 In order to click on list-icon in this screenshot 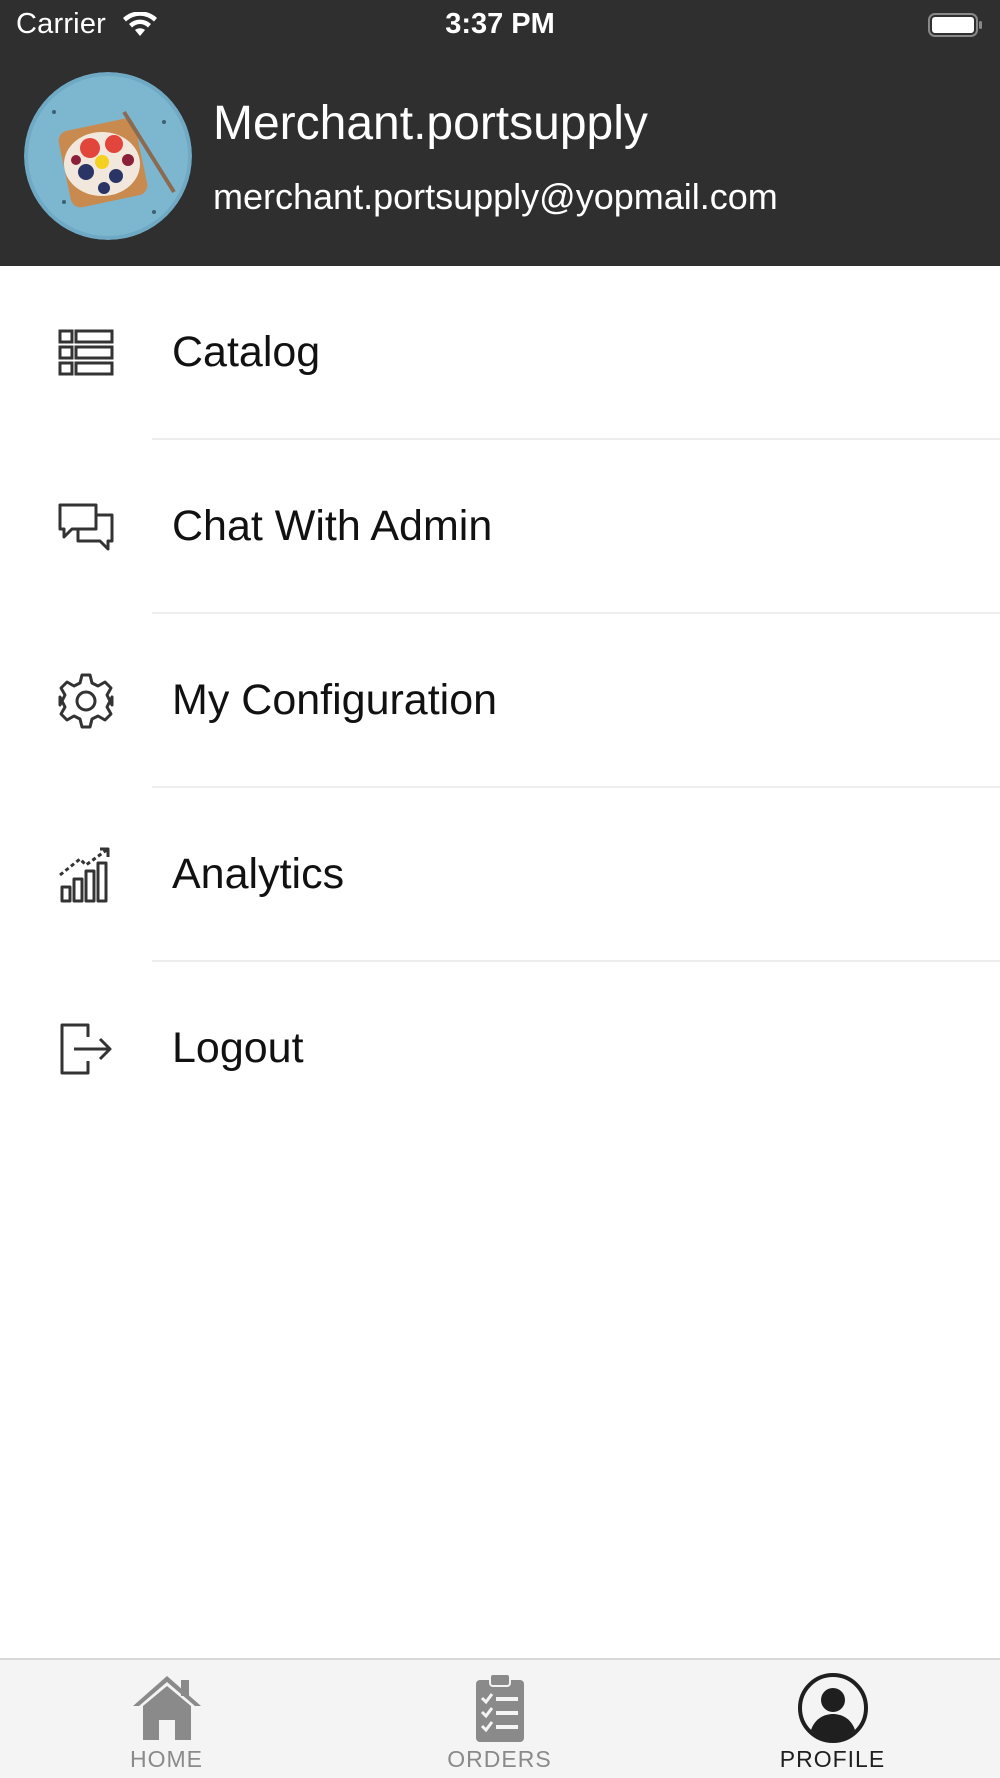, I will do `click(86, 353)`.